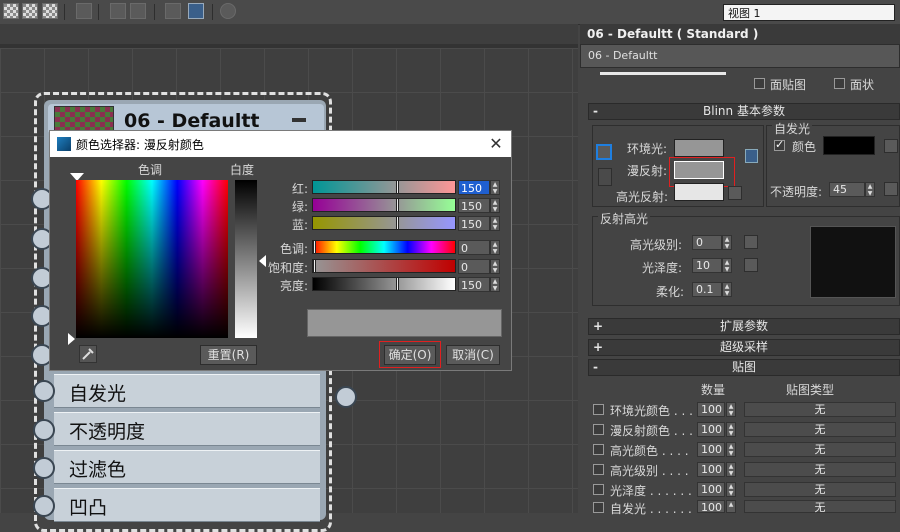 The image size is (900, 532). I want to click on specular-color-swatch, so click(699, 192).